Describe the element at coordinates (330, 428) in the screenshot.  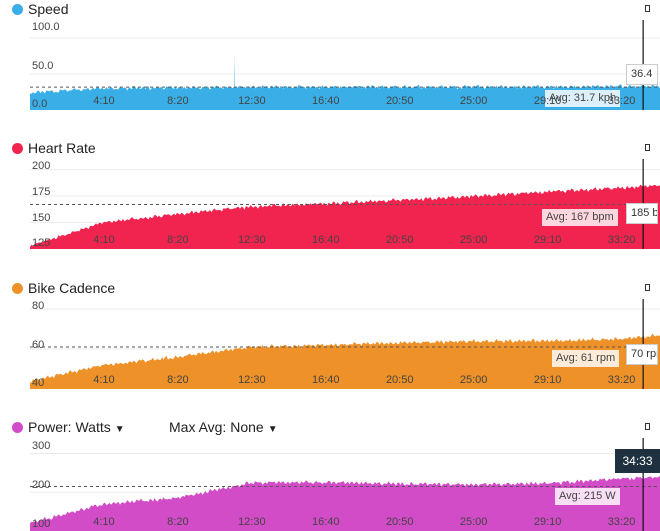
I see `power-header: Power: Watts ▼ Max Avg: None ▼` at that location.